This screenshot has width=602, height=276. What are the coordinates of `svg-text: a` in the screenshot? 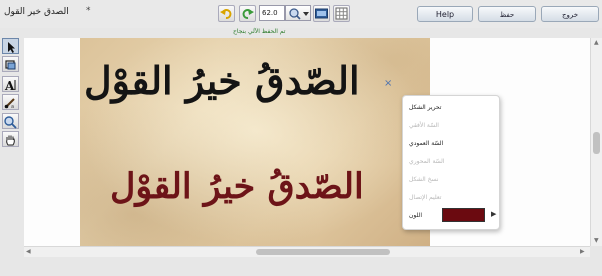 It's located at (12, 107).